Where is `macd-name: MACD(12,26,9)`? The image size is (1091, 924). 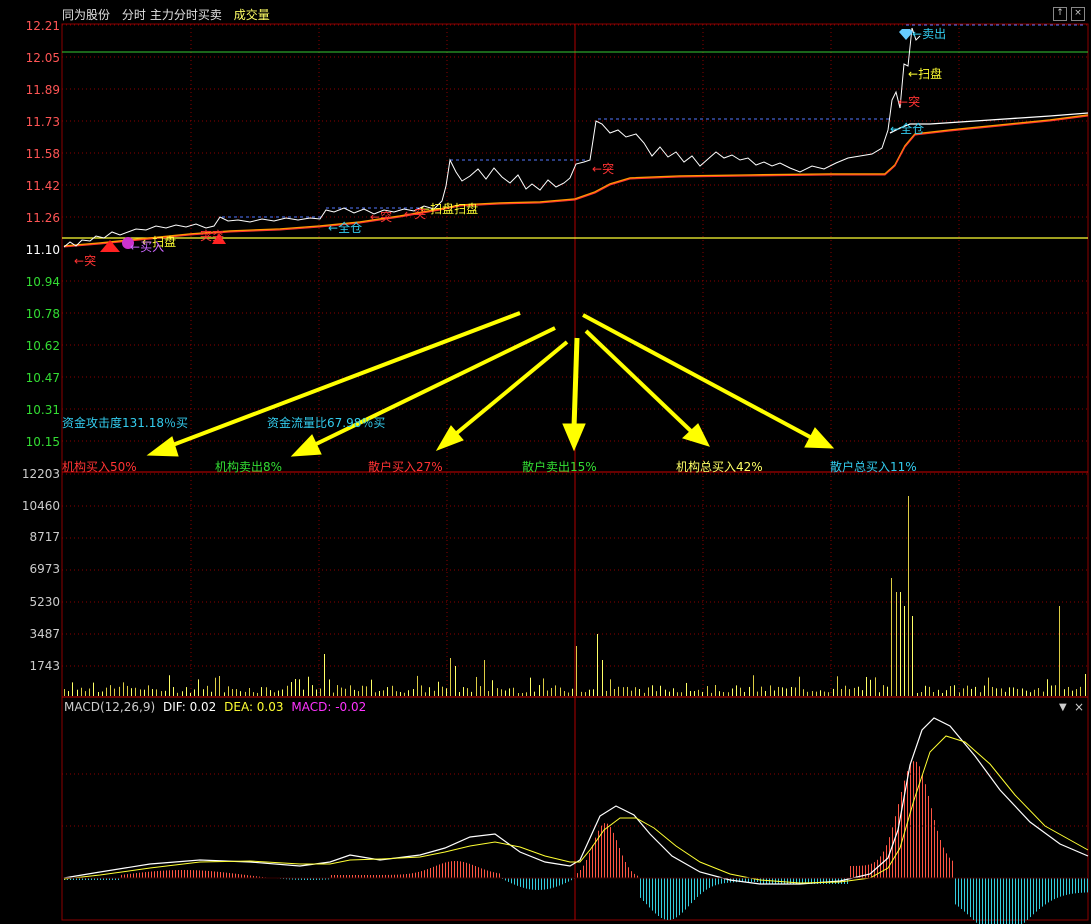
macd-name: MACD(12,26,9) is located at coordinates (110, 707).